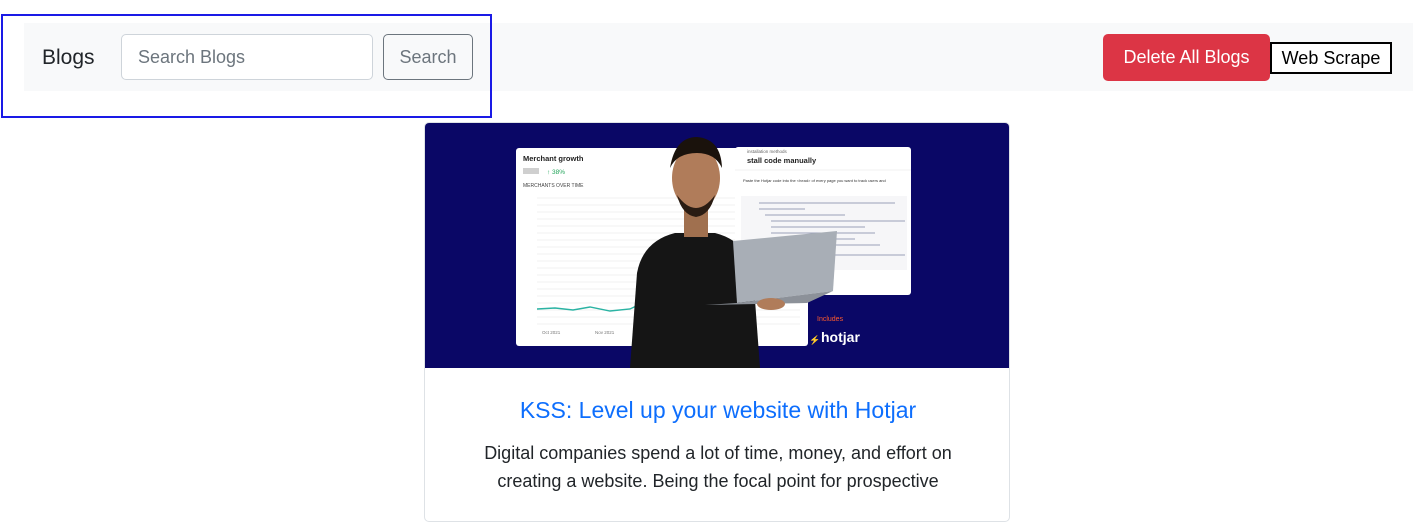  Describe the element at coordinates (553, 186) in the screenshot. I see `chart-panel-subtitle: MERCHANTS OVER TIME` at that location.